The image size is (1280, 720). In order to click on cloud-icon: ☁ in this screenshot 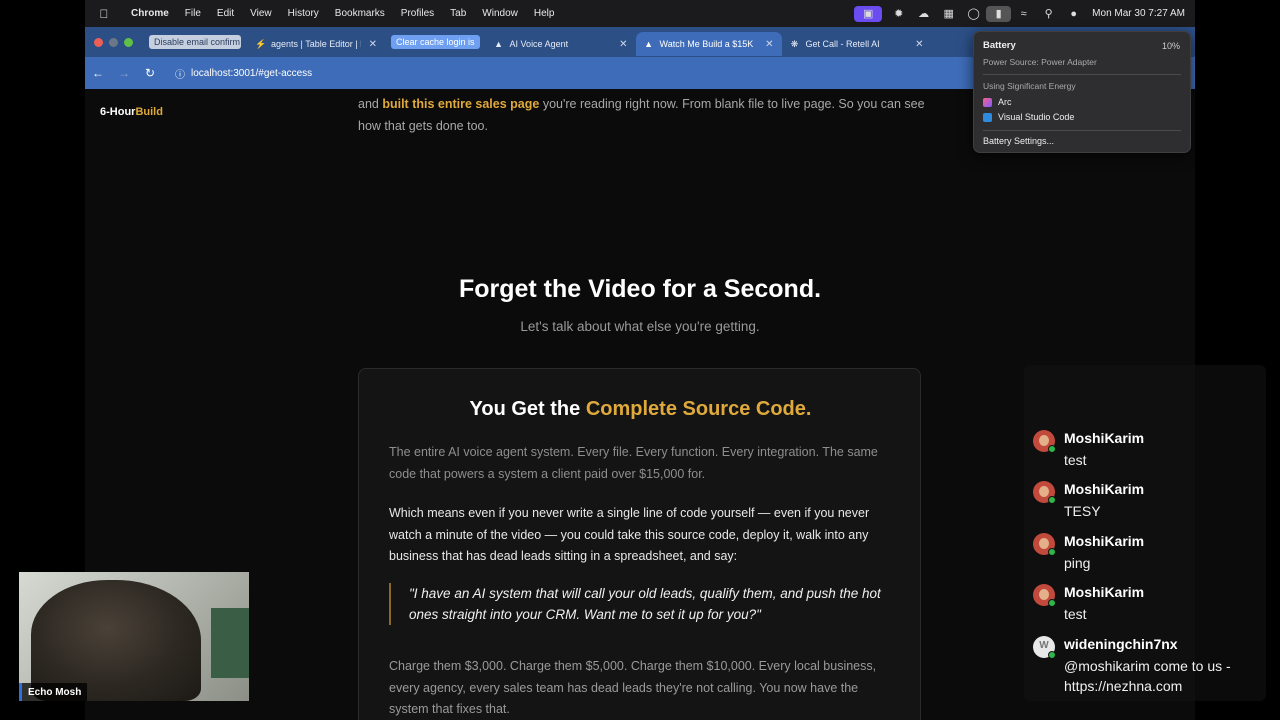, I will do `click(923, 14)`.